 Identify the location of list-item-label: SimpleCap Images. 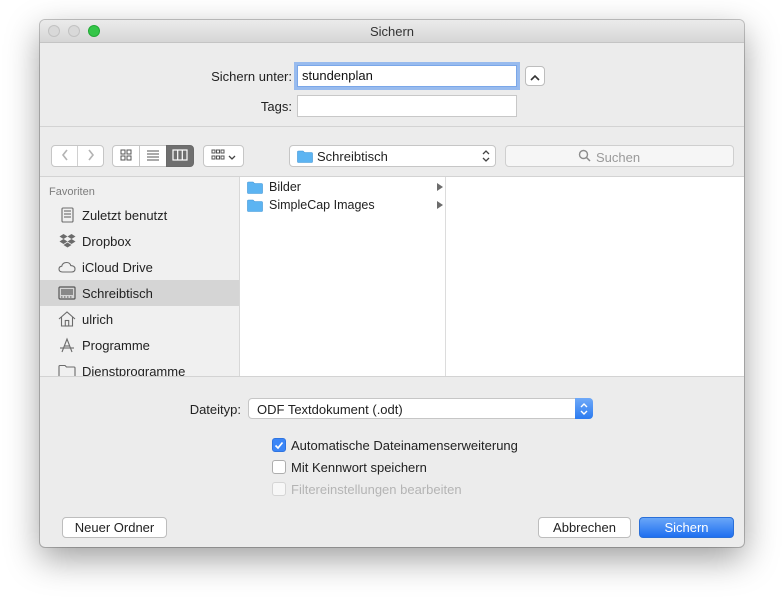
(322, 205).